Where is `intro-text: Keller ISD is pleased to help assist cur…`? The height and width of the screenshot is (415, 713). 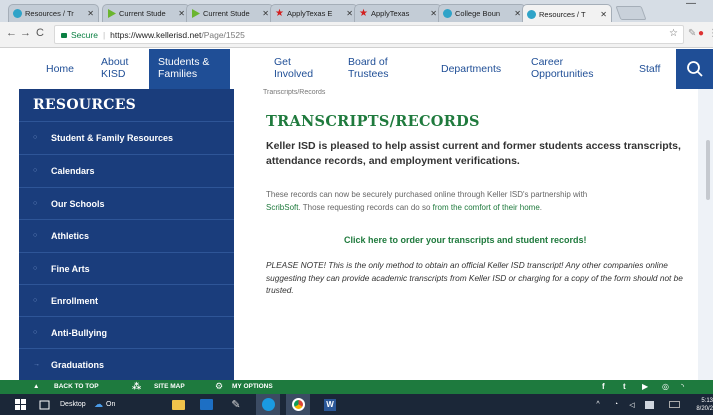
intro-text: Keller ISD is pleased to help assist cur… is located at coordinates (473, 153).